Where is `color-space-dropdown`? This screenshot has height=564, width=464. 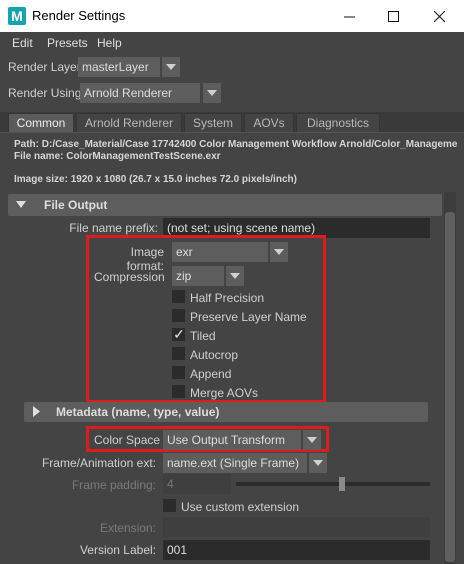 color-space-dropdown is located at coordinates (312, 440).